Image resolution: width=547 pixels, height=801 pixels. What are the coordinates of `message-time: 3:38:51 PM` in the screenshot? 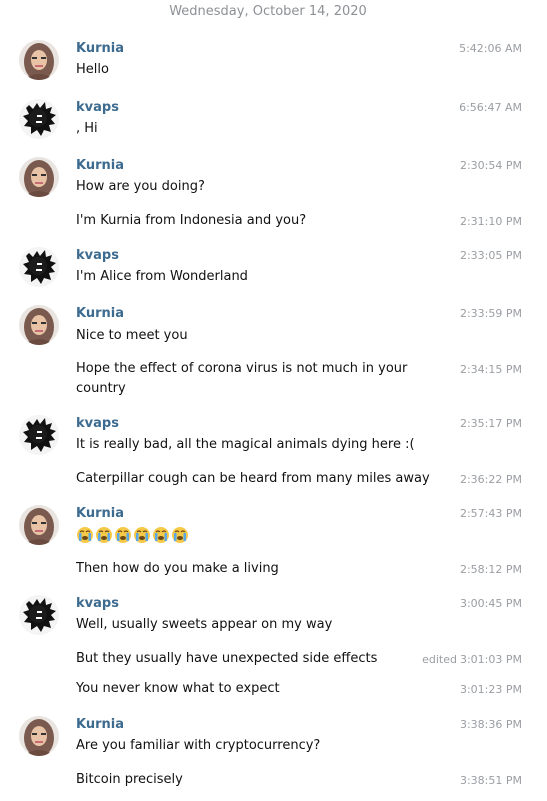 It's located at (490, 780).